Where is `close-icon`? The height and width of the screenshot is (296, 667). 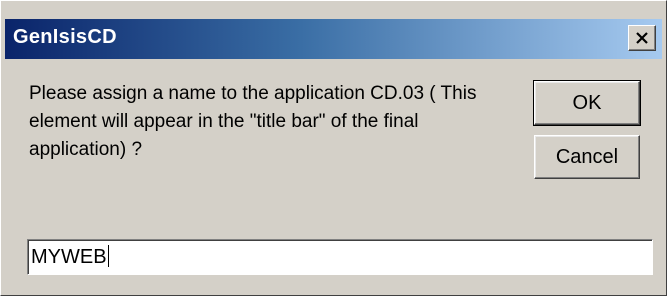
close-icon is located at coordinates (642, 38).